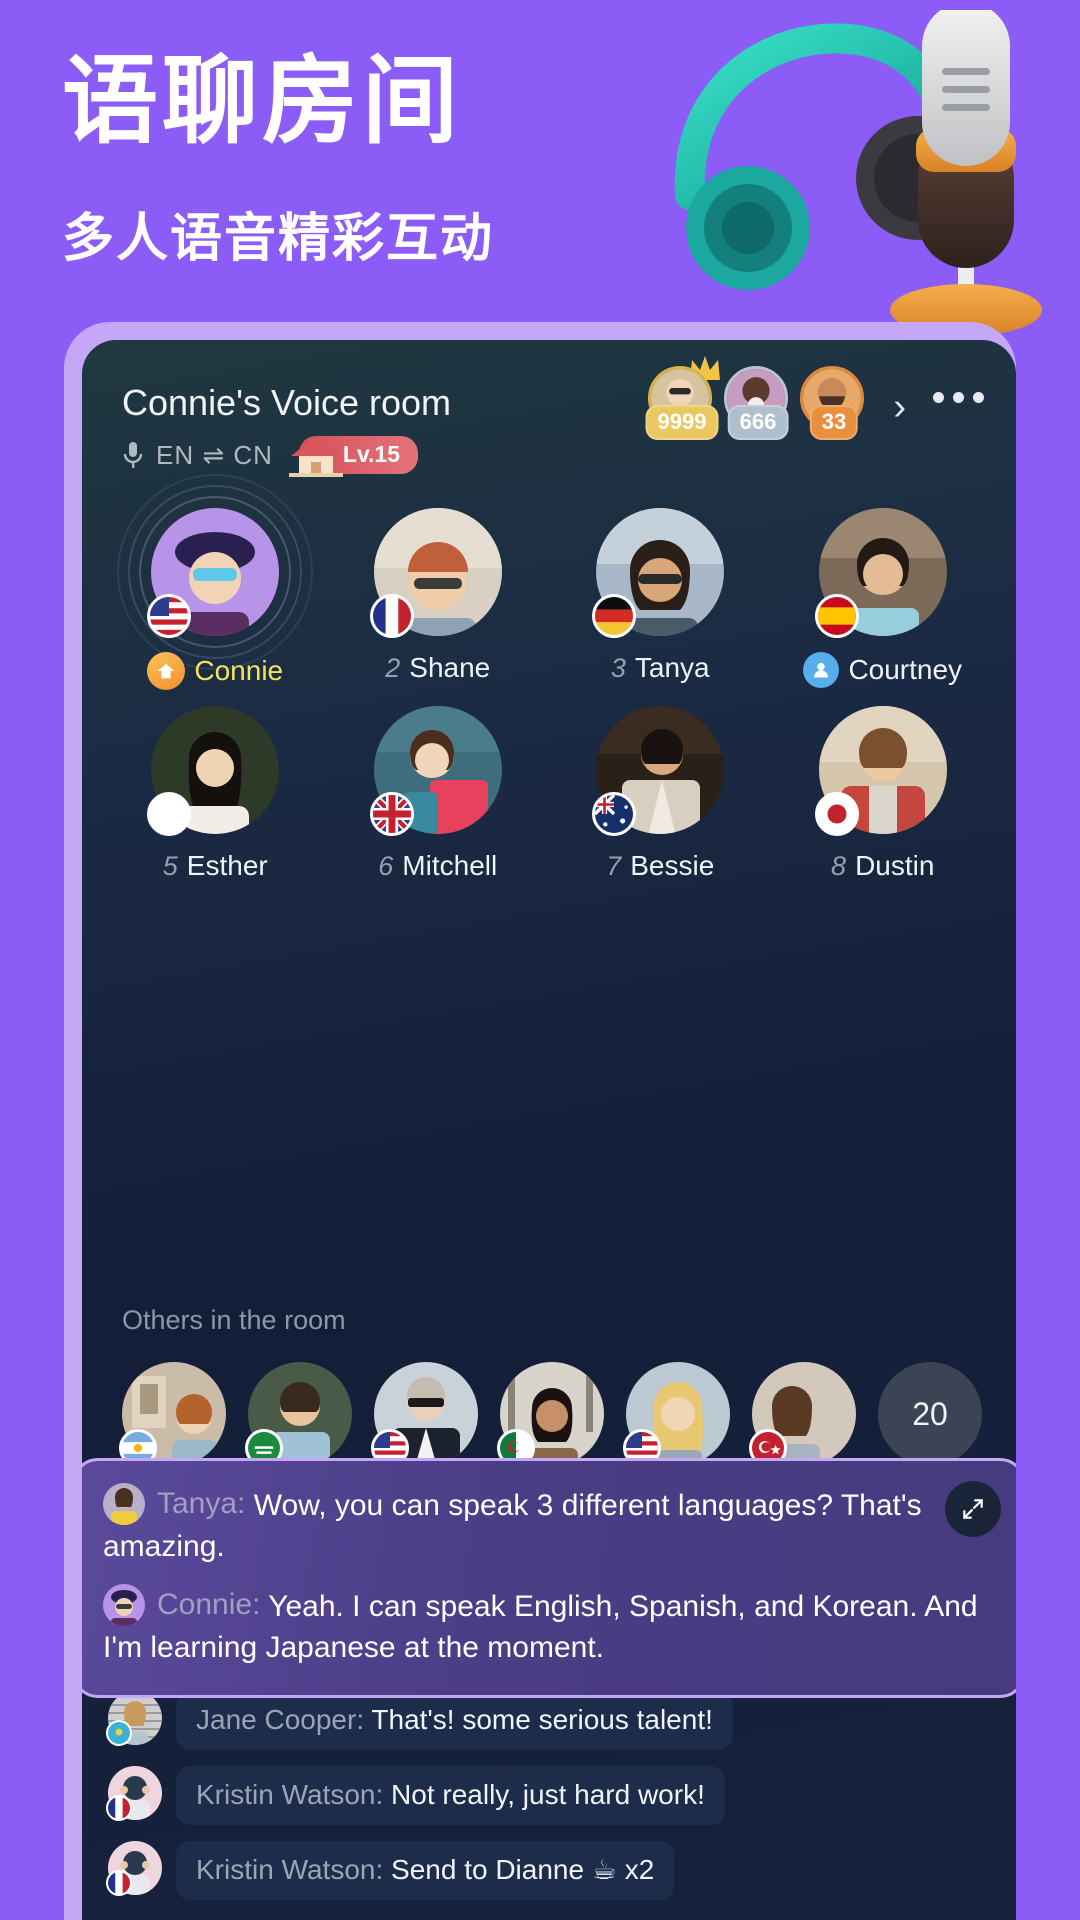 The height and width of the screenshot is (1920, 1080). I want to click on chat-sender: Jane Cooper:, so click(280, 1720).